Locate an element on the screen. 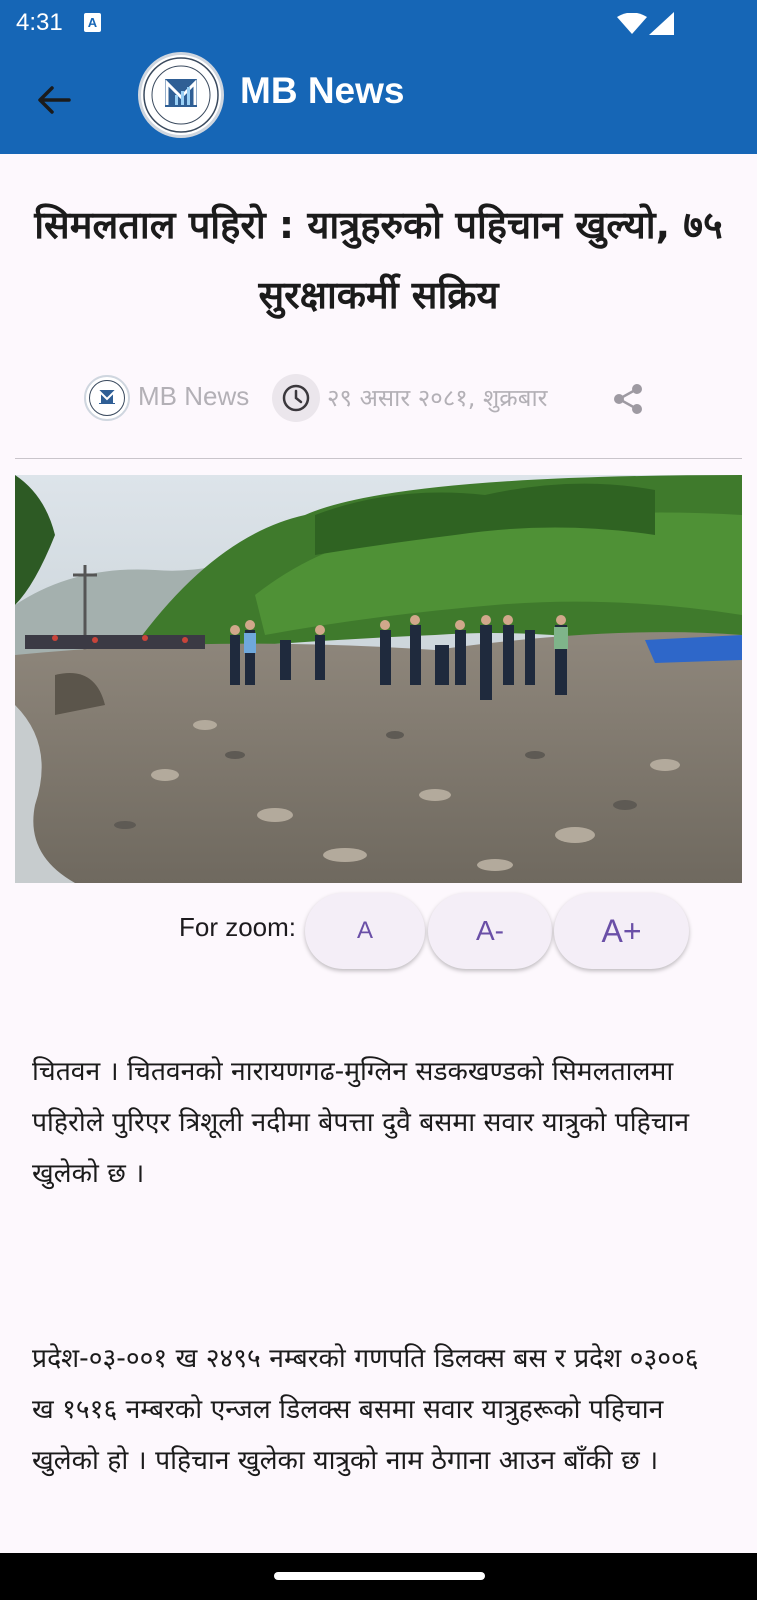 The width and height of the screenshot is (757, 1600). app-bar: MB News is located at coordinates (378, 100).